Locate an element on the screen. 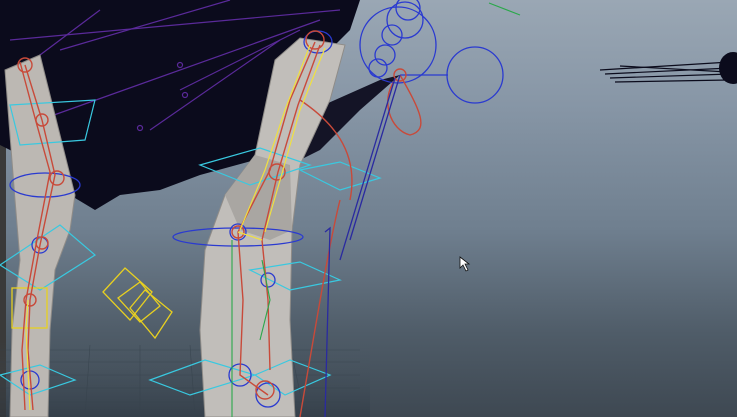 The image size is (737, 417). ground-grid is located at coordinates (185, 378).